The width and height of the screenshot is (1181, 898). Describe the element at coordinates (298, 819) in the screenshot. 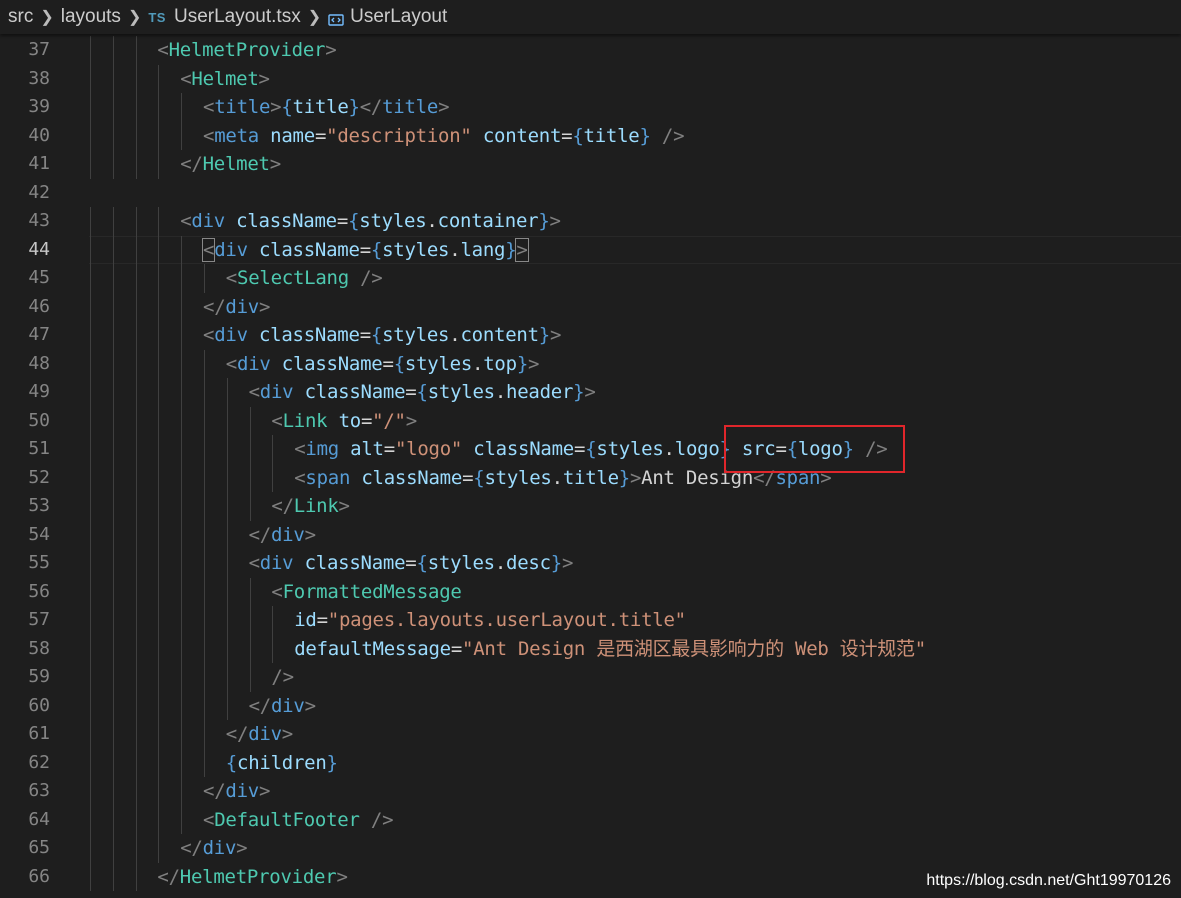

I see `code-text: <DefaultFooter />` at that location.